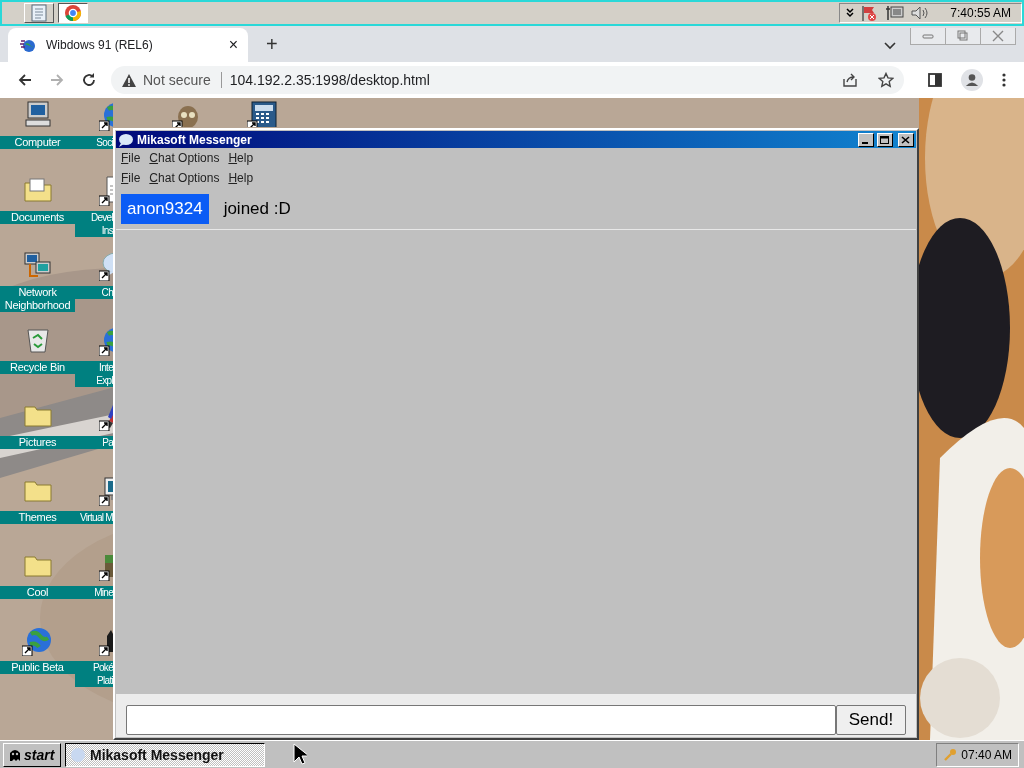 This screenshot has height=768, width=1024. What do you see at coordinates (94, 442) in the screenshot?
I see `icon-label: Pa` at bounding box center [94, 442].